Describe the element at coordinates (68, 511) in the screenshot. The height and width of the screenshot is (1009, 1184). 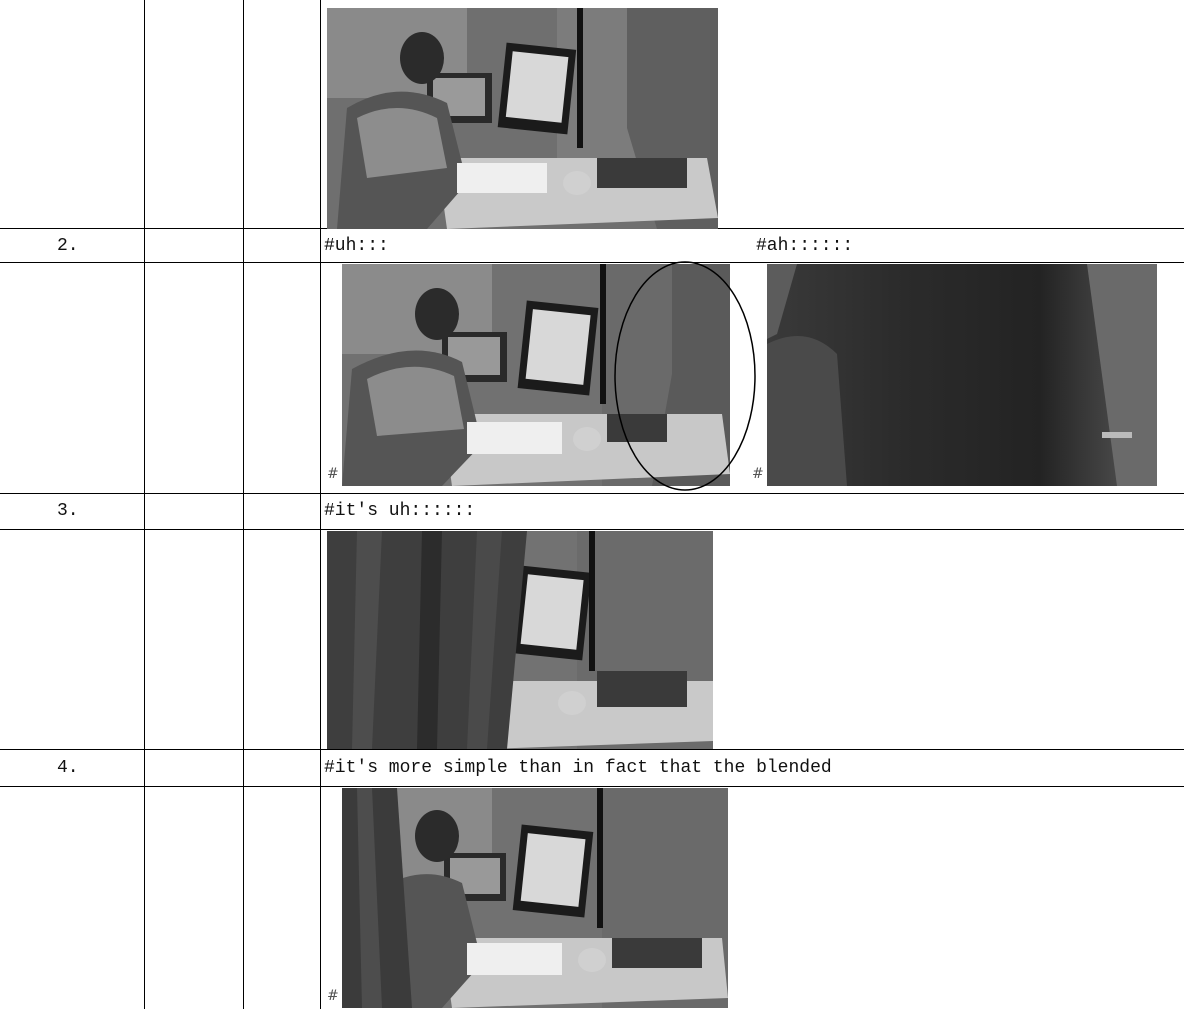
I see `row-number-3: 3.` at that location.